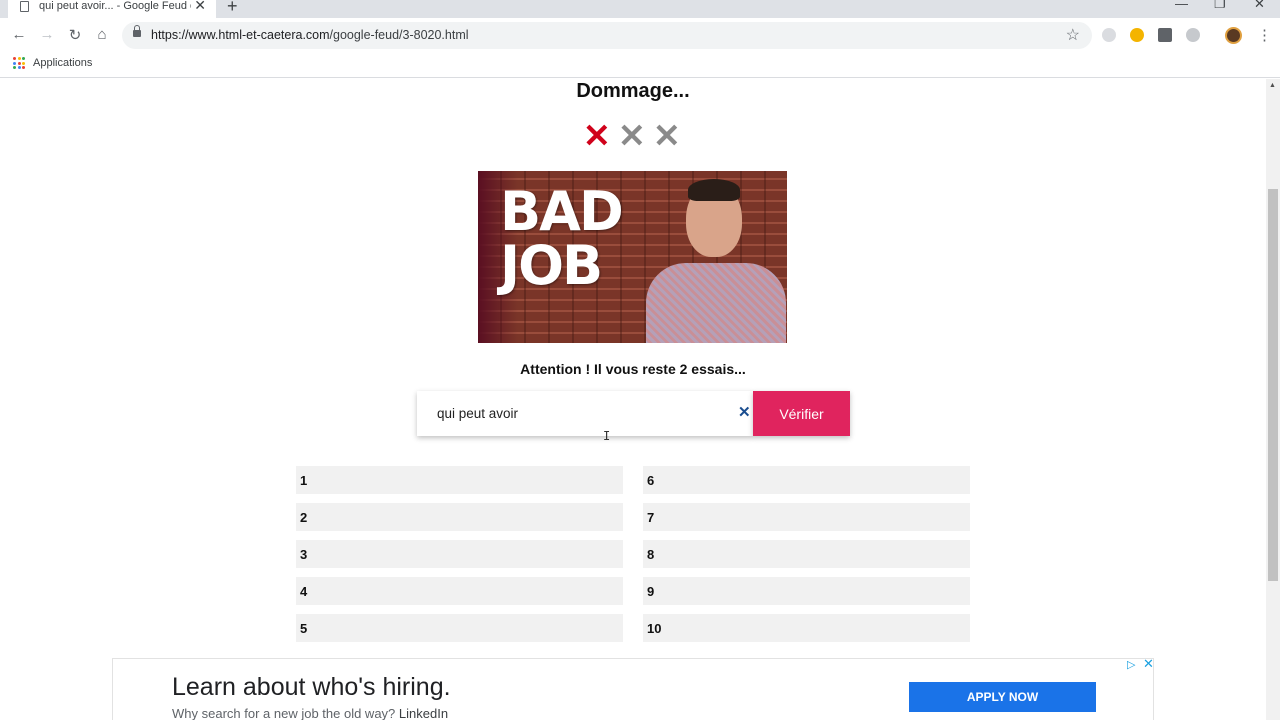 The image size is (1280, 720). What do you see at coordinates (562, 238) in the screenshot?
I see `gif-caption: BAD JOB` at bounding box center [562, 238].